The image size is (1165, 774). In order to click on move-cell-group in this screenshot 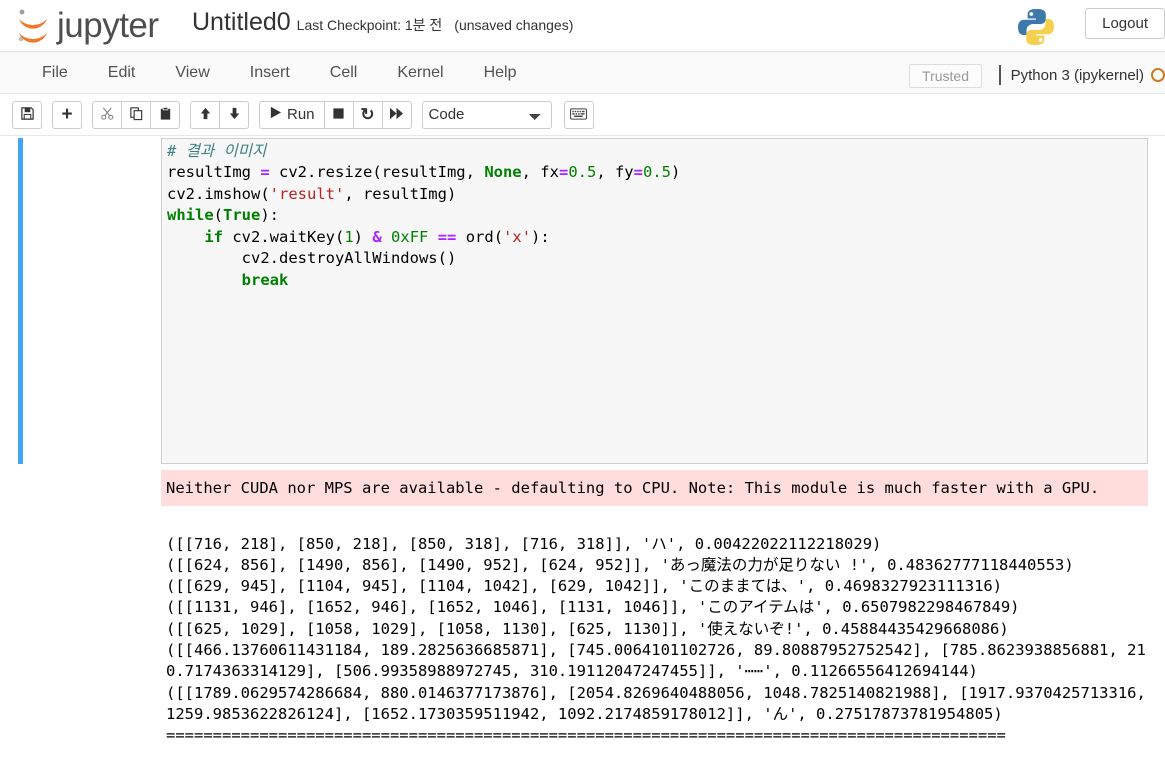, I will do `click(219, 114)`.